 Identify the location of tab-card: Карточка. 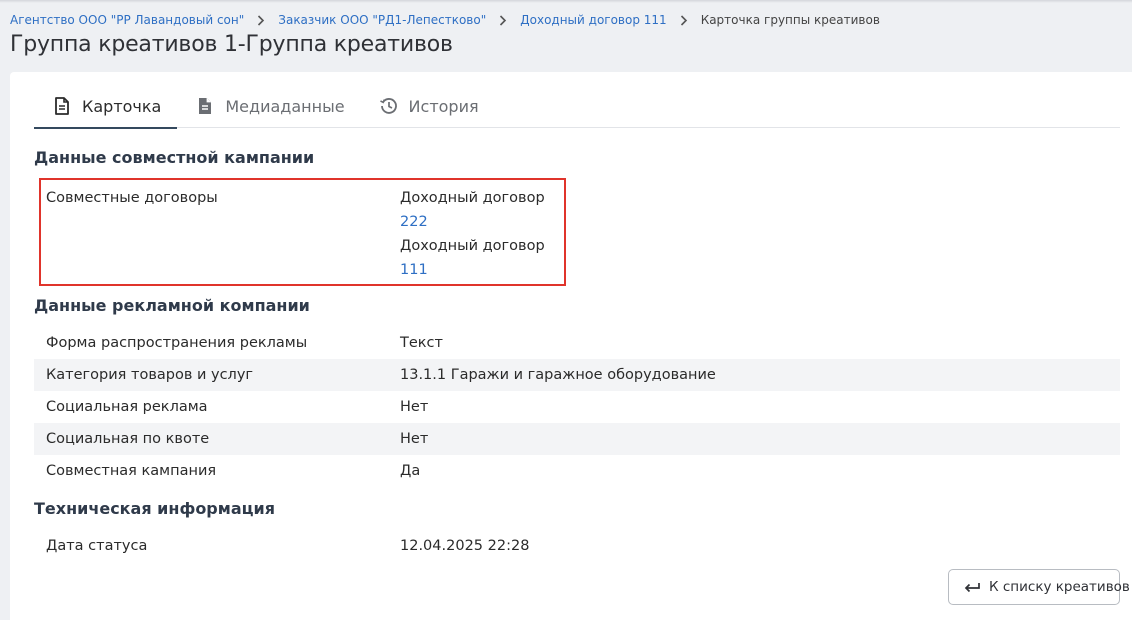
(106, 106).